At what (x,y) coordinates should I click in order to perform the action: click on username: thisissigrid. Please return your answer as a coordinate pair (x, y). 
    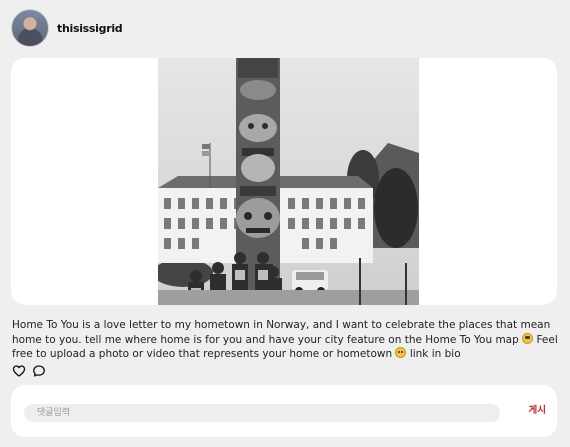
    Looking at the image, I should click on (90, 28).